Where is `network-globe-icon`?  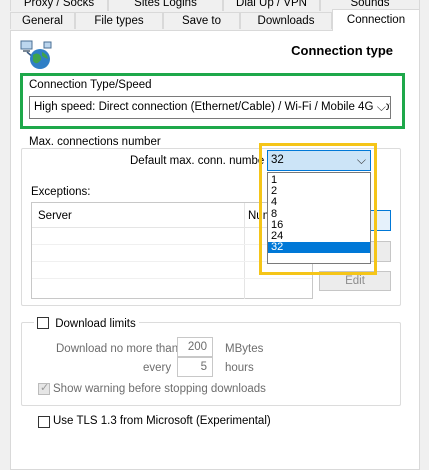
network-globe-icon is located at coordinates (36, 55).